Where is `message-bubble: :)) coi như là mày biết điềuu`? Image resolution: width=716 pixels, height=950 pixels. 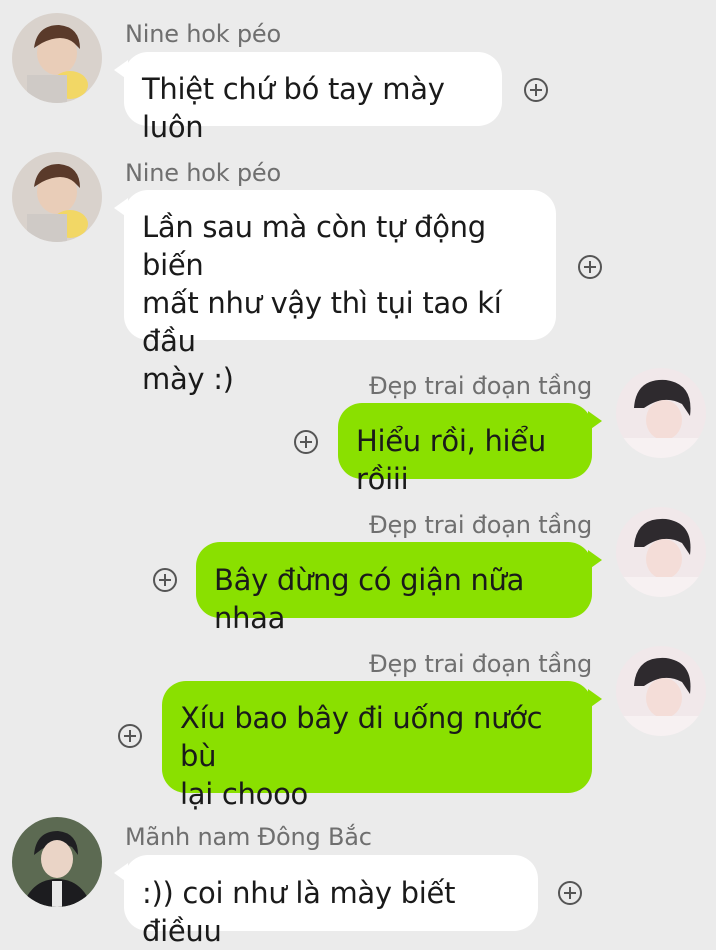 message-bubble: :)) coi như là mày biết điềuu is located at coordinates (326, 901).